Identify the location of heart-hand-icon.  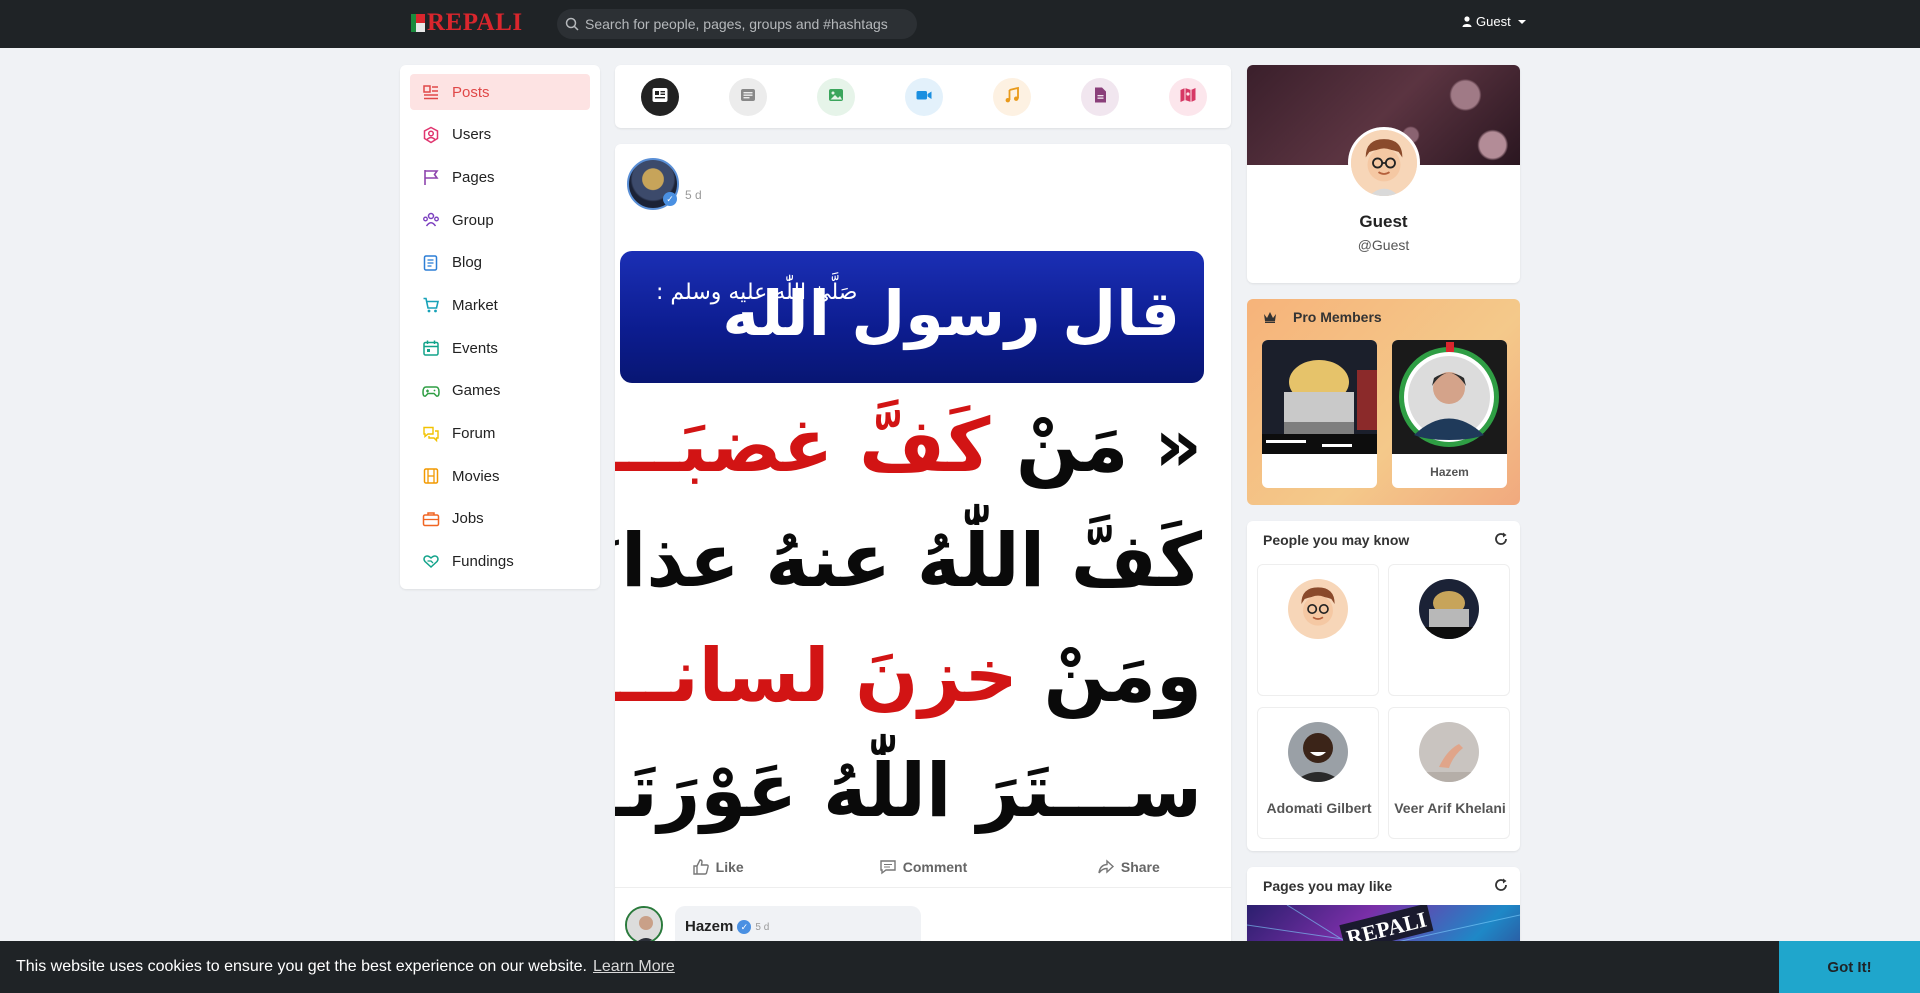
(431, 562).